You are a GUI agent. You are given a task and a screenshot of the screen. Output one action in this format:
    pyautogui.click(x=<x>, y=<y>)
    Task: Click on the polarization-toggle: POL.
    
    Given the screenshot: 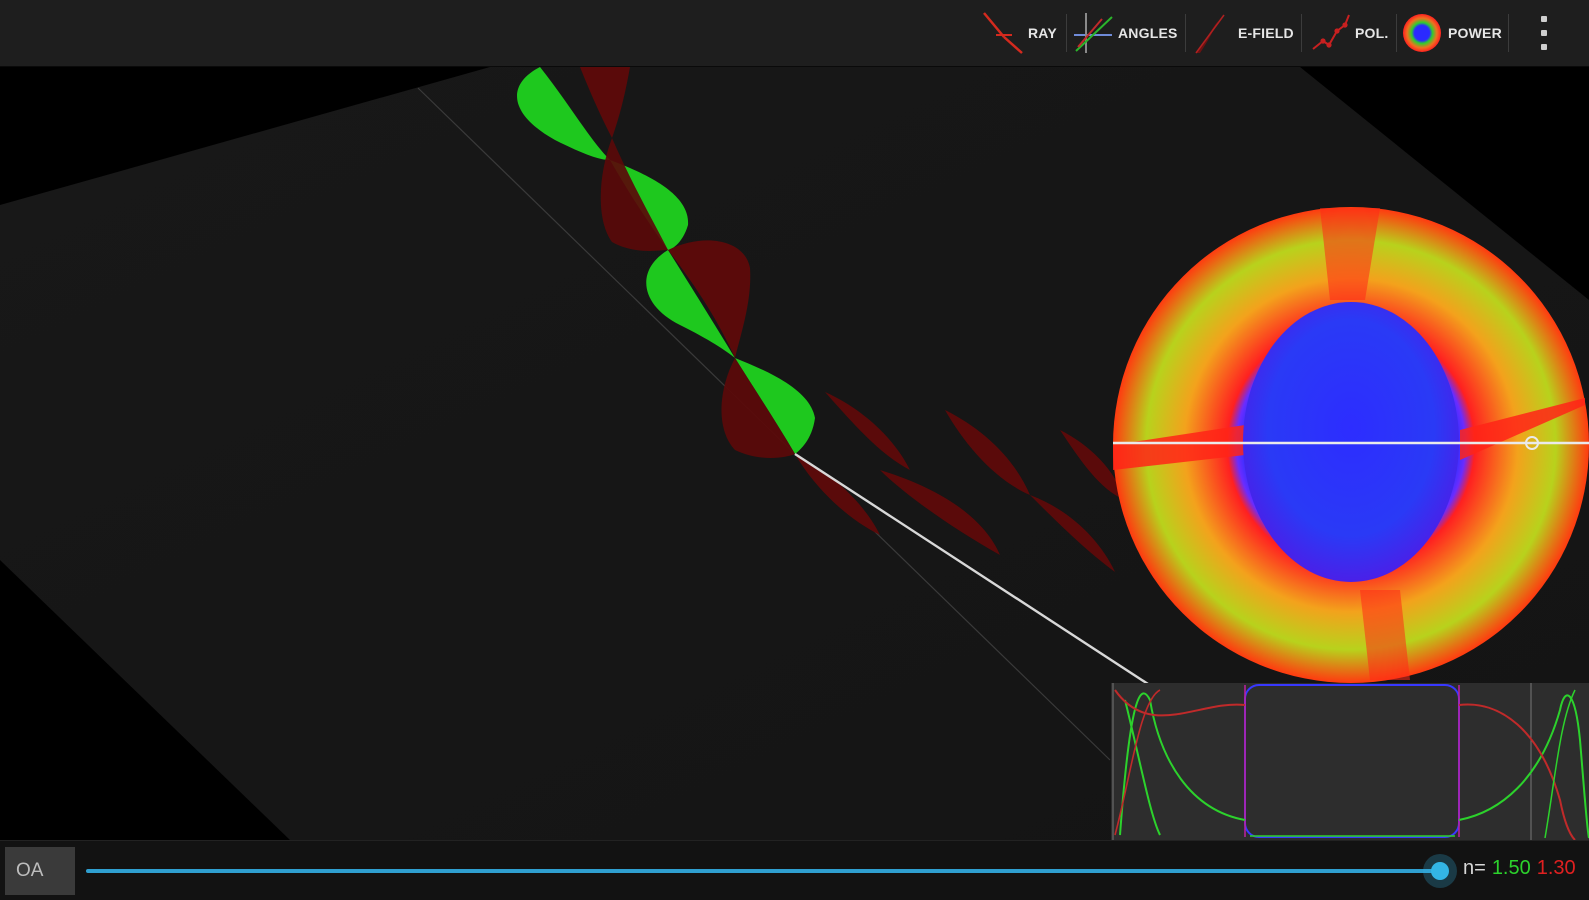 What is the action you would take?
    pyautogui.click(x=1348, y=33)
    